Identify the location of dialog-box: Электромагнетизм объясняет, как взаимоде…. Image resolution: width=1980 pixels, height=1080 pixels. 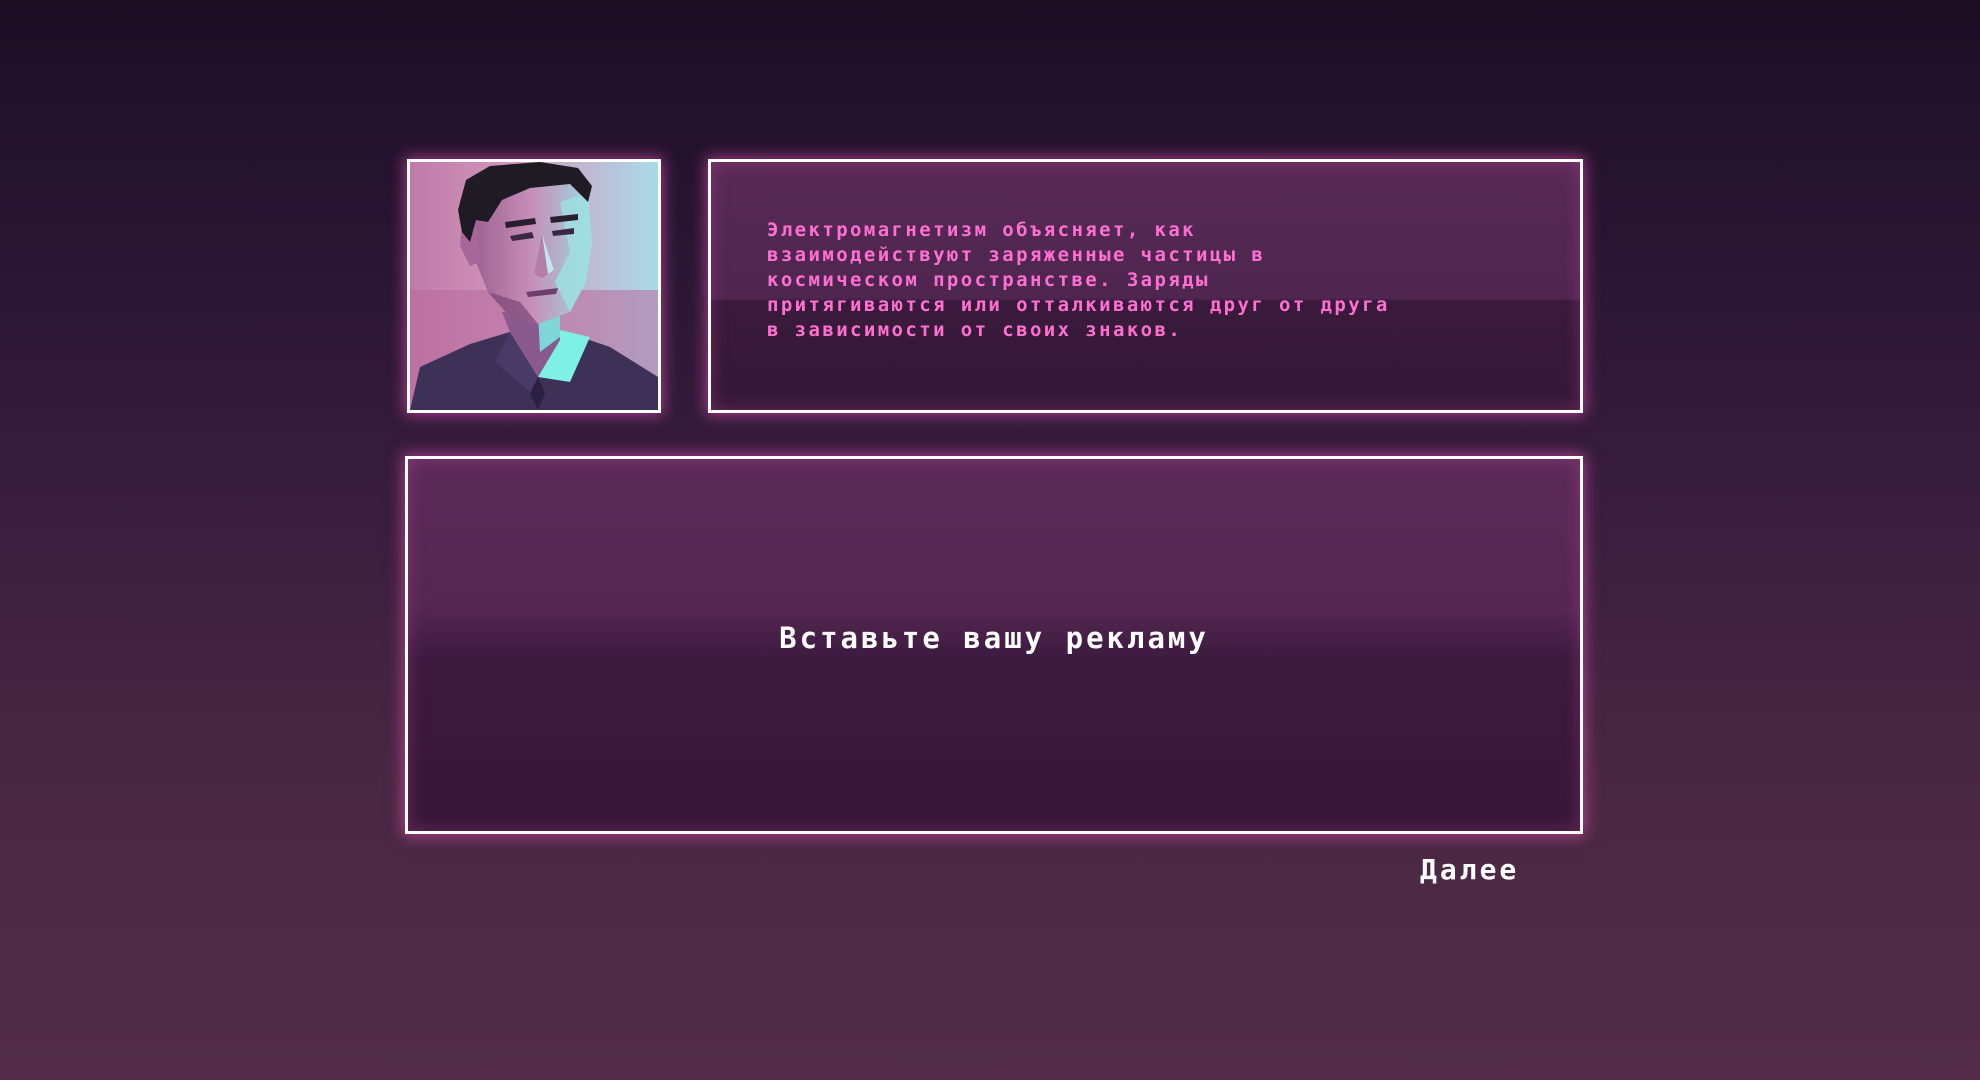
(1145, 286).